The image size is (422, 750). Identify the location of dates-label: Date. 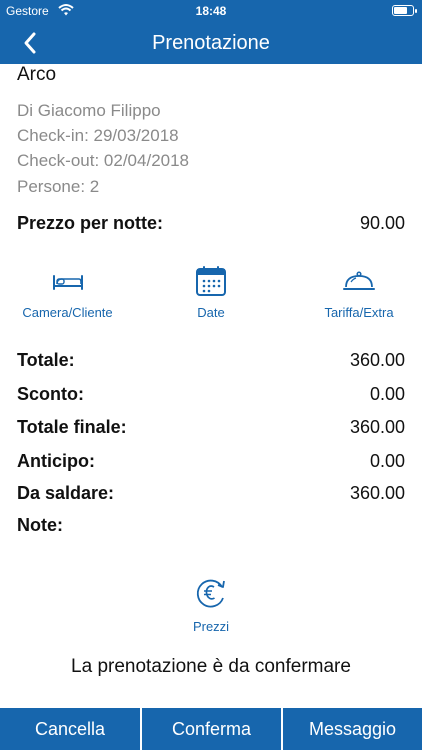
(211, 312).